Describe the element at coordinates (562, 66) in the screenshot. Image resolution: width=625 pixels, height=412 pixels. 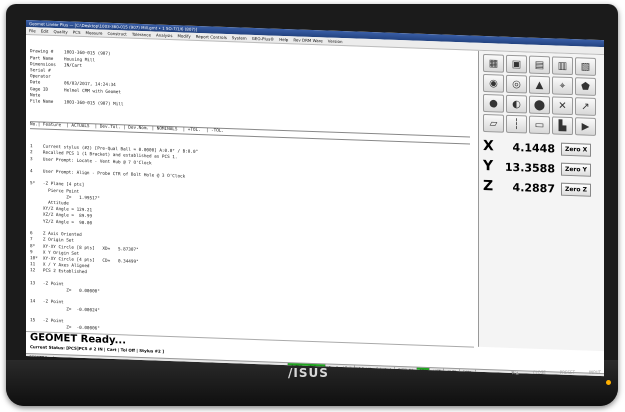
I see `feature-tool-icon: ▥` at that location.